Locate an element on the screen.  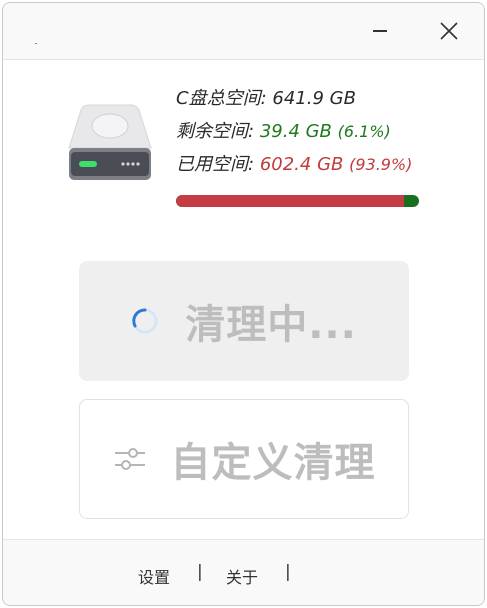
free-space-line: 剩余空间: 39.4 GB (6.1%) is located at coordinates (306, 133).